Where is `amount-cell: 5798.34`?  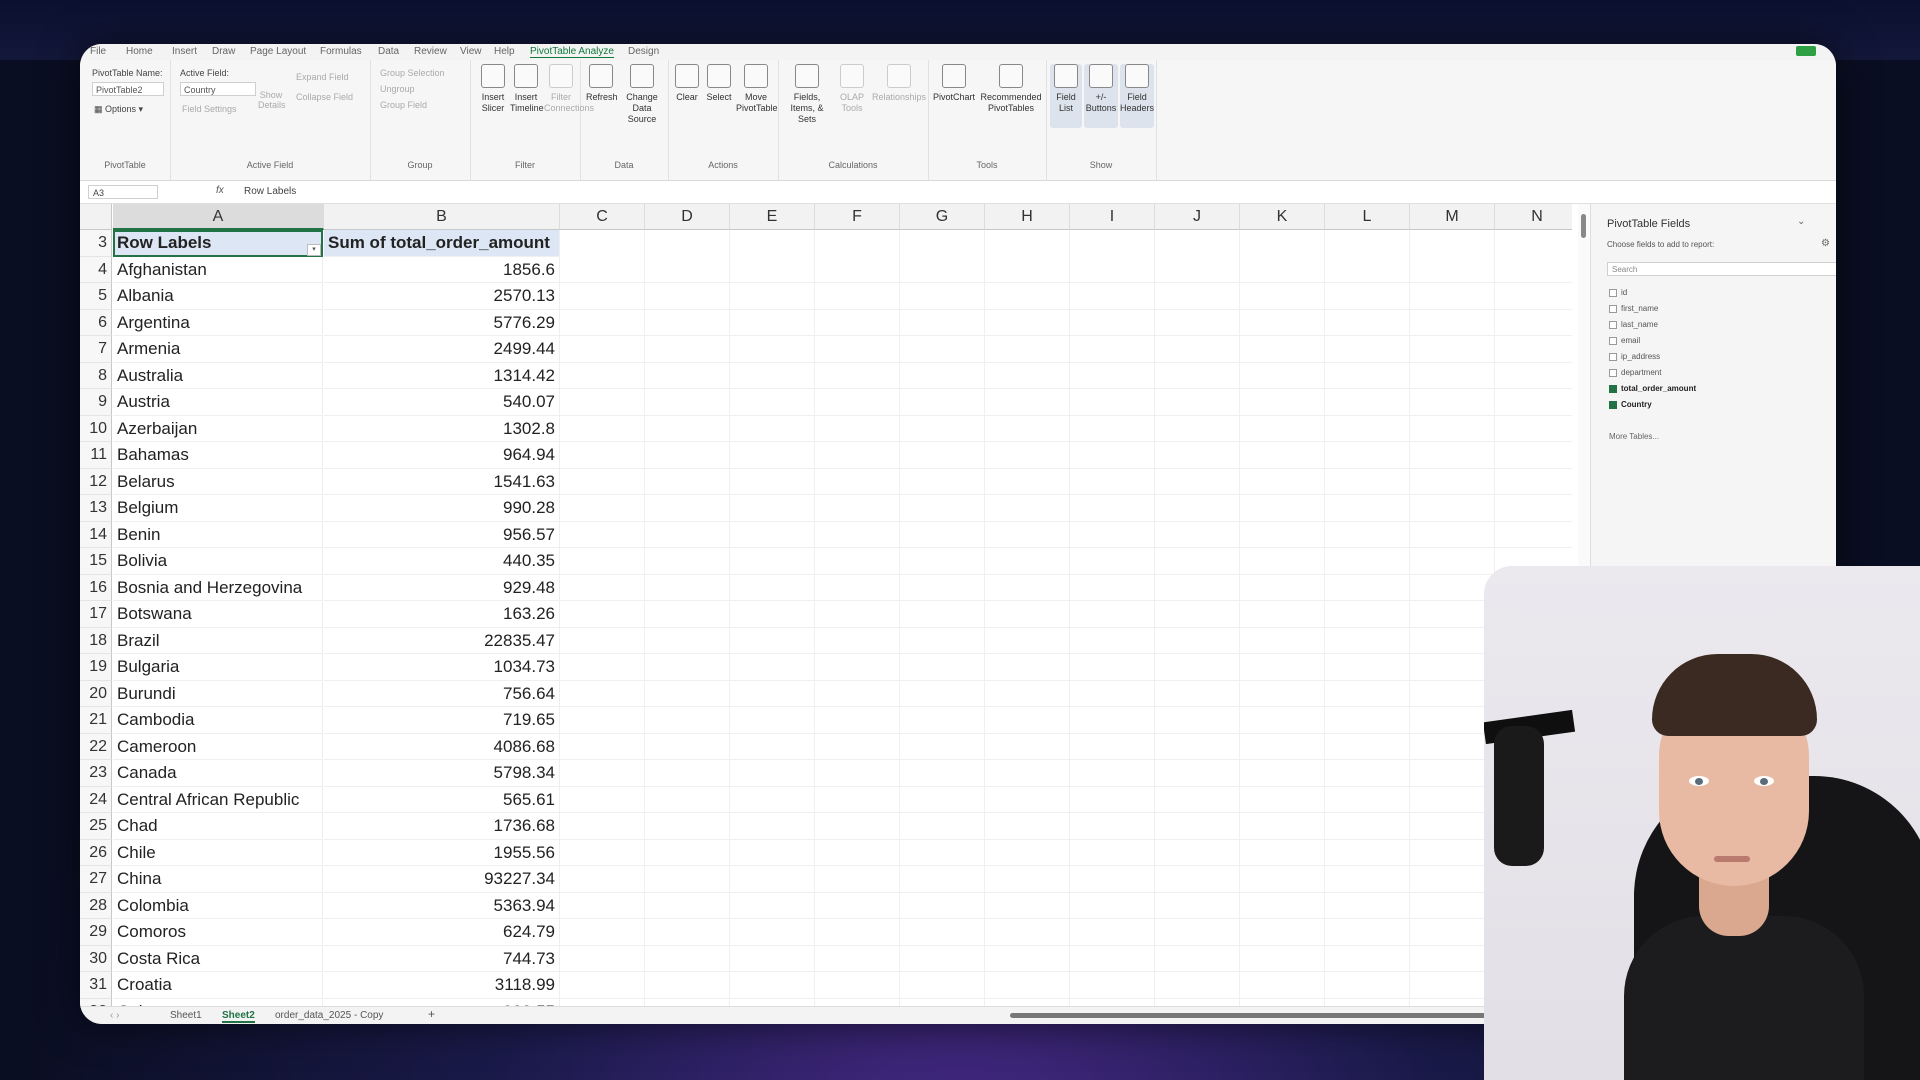
amount-cell: 5798.34 is located at coordinates (442, 773).